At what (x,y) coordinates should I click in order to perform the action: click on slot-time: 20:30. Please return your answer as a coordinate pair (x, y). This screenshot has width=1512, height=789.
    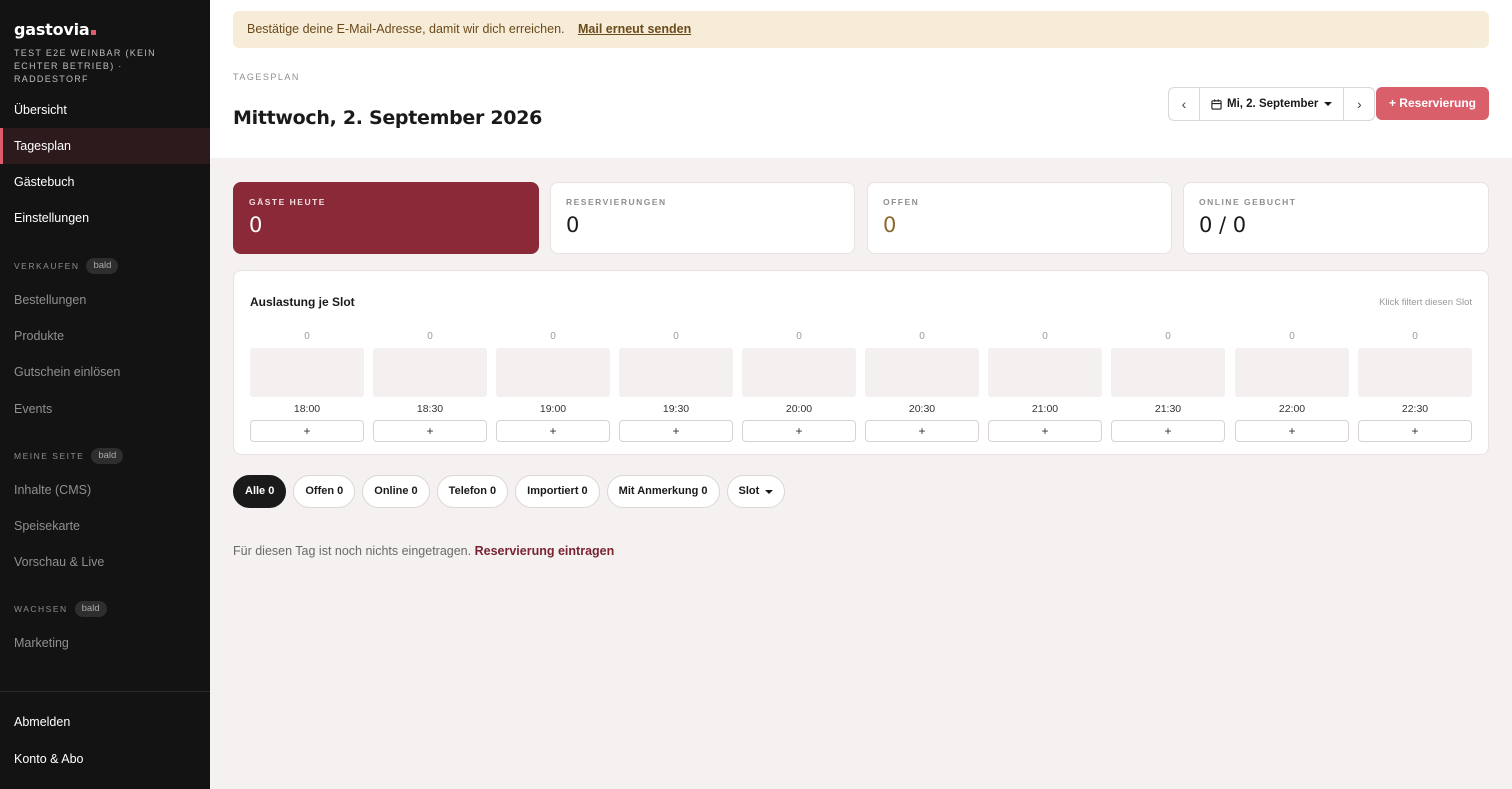
    Looking at the image, I should click on (922, 409).